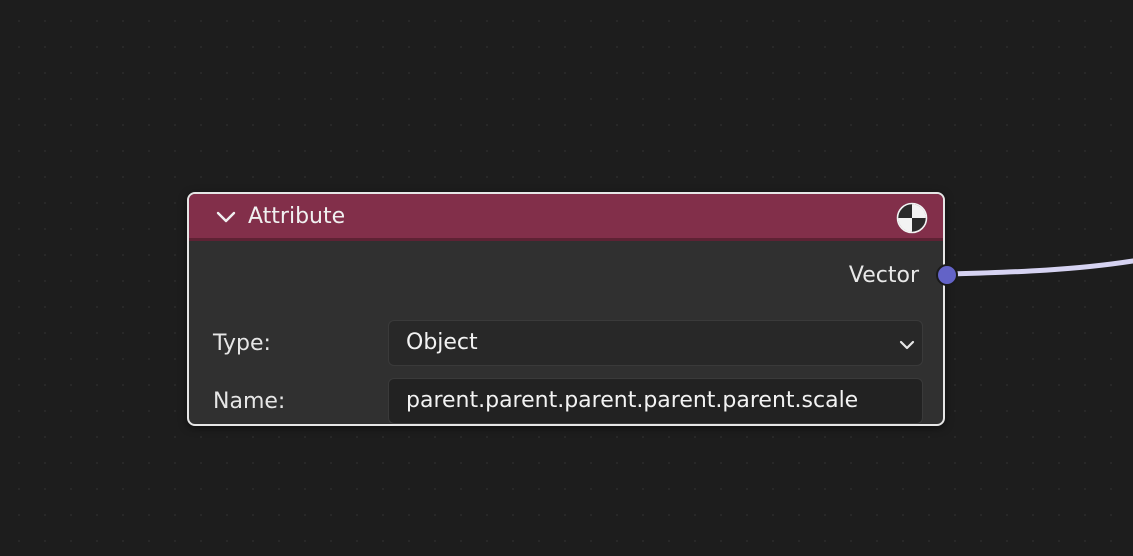  I want to click on vector-output-socket, so click(947, 275).